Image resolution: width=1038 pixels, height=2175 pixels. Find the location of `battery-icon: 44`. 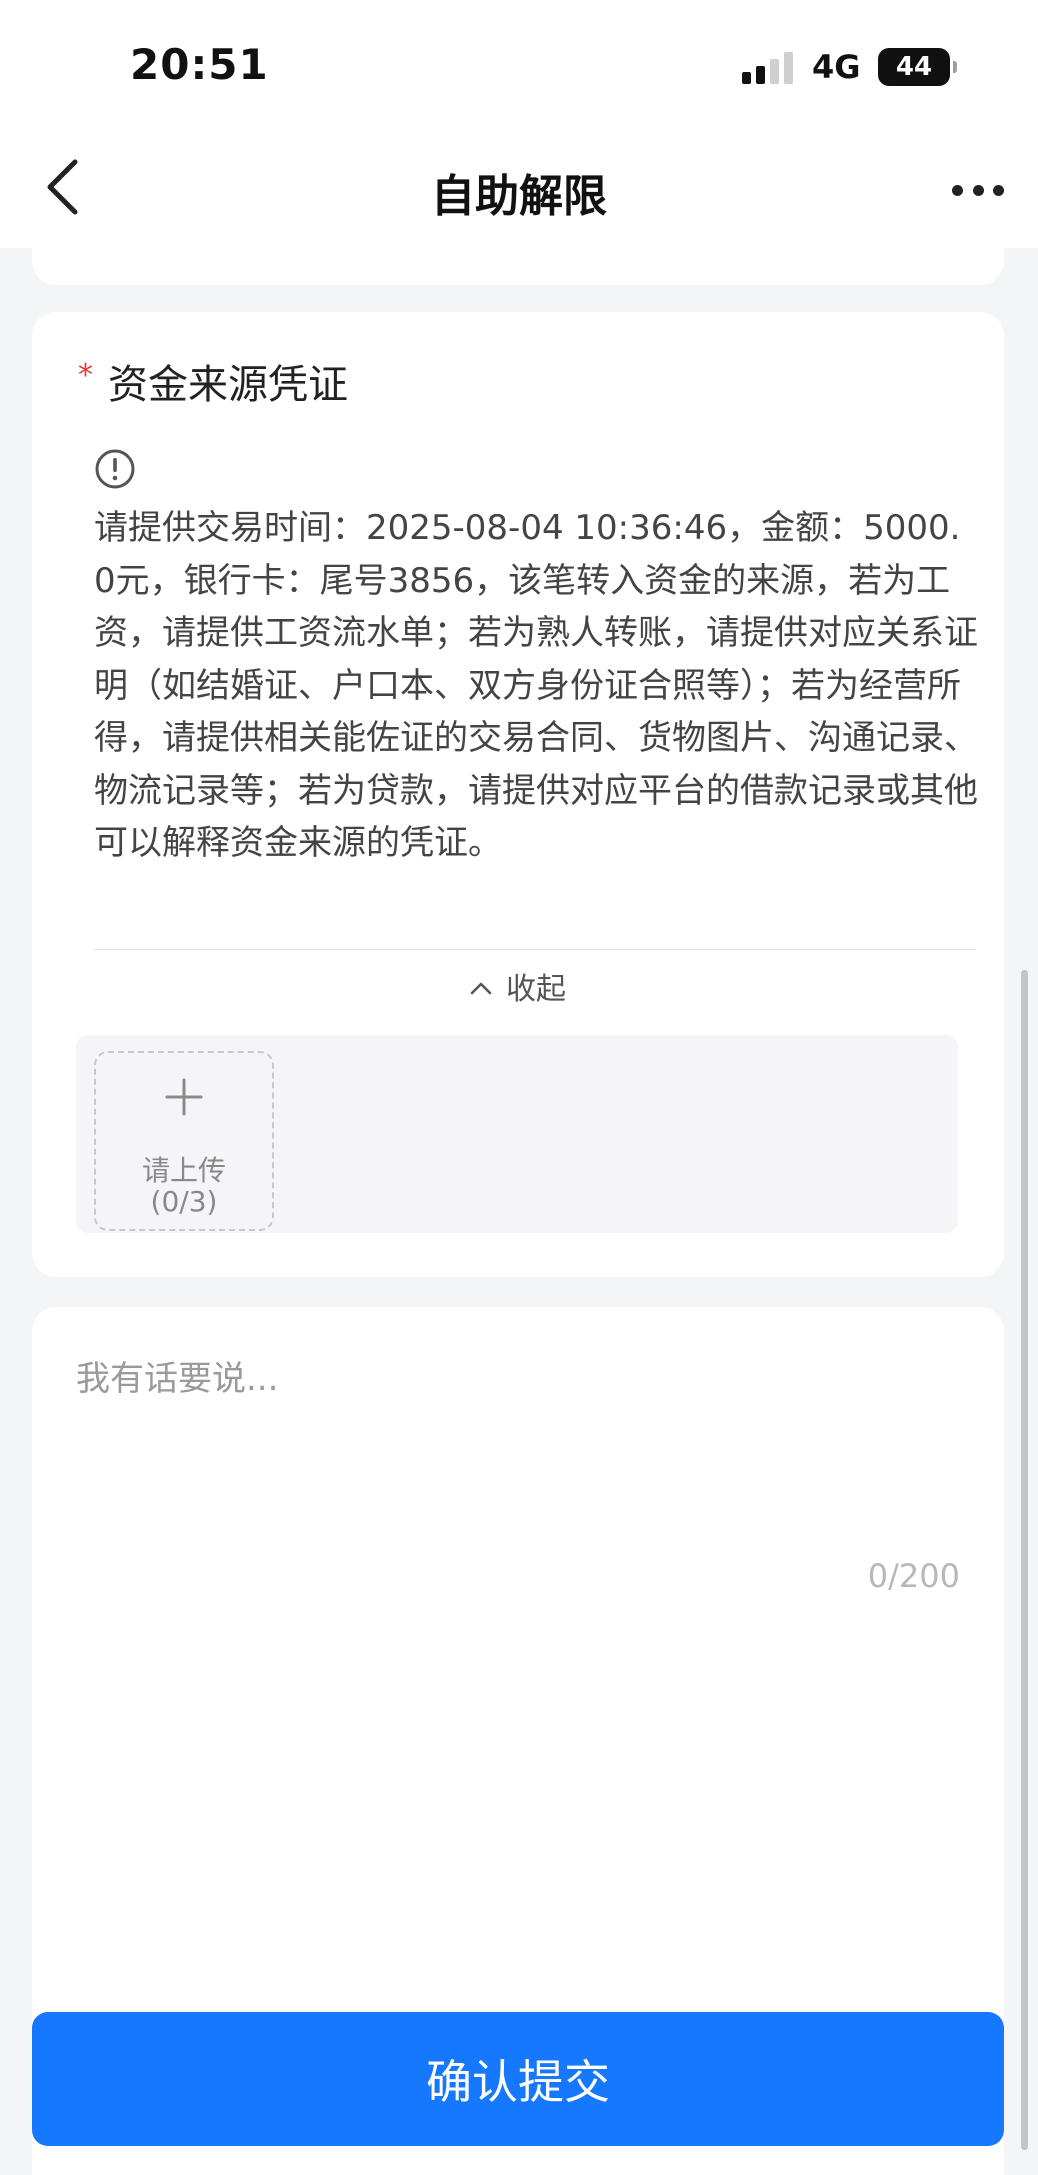

battery-icon: 44 is located at coordinates (917, 67).